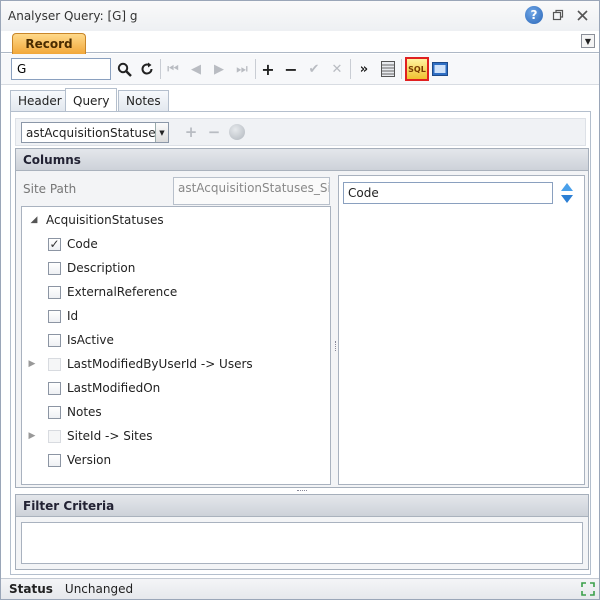  I want to click on tree-field-id: Id, so click(63, 316).